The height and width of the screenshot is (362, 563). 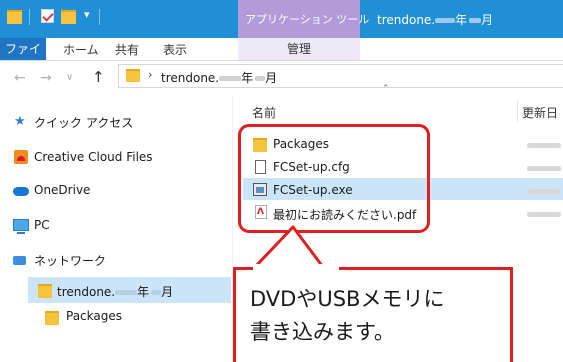 I want to click on window-title-month: 月, so click(x=487, y=20).